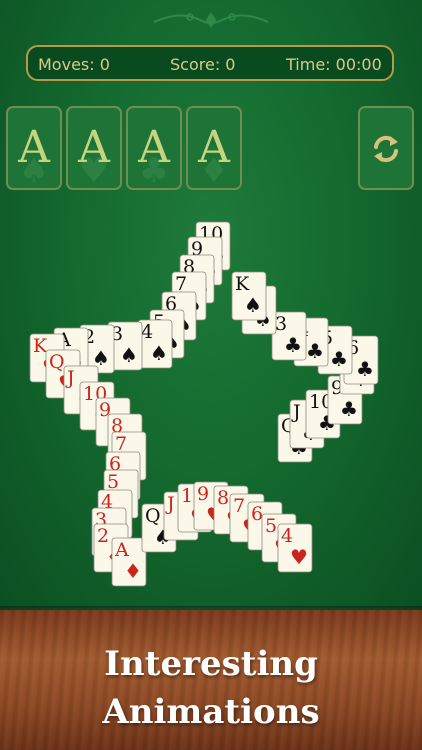 The image size is (422, 750). I want to click on card-rank: 6, so click(257, 514).